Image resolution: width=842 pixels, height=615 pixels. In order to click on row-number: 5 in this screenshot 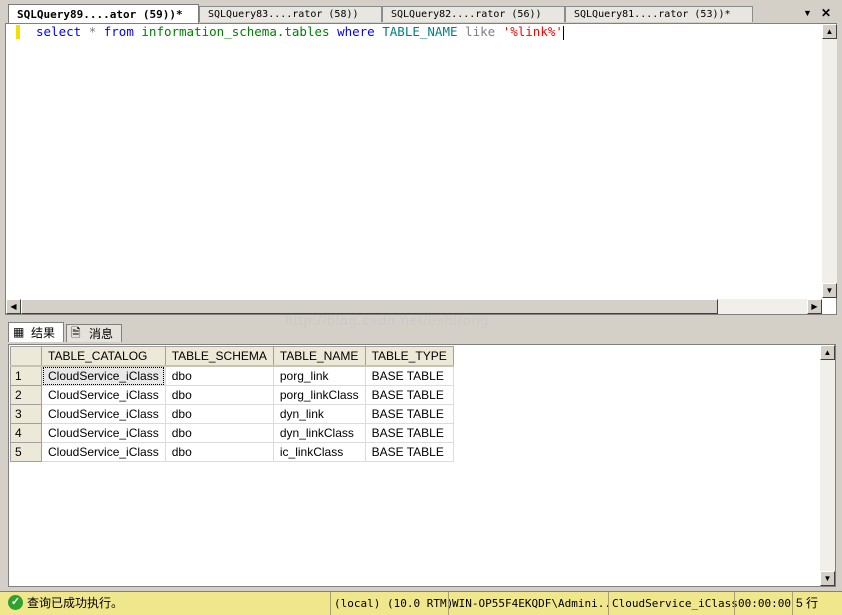, I will do `click(26, 452)`.